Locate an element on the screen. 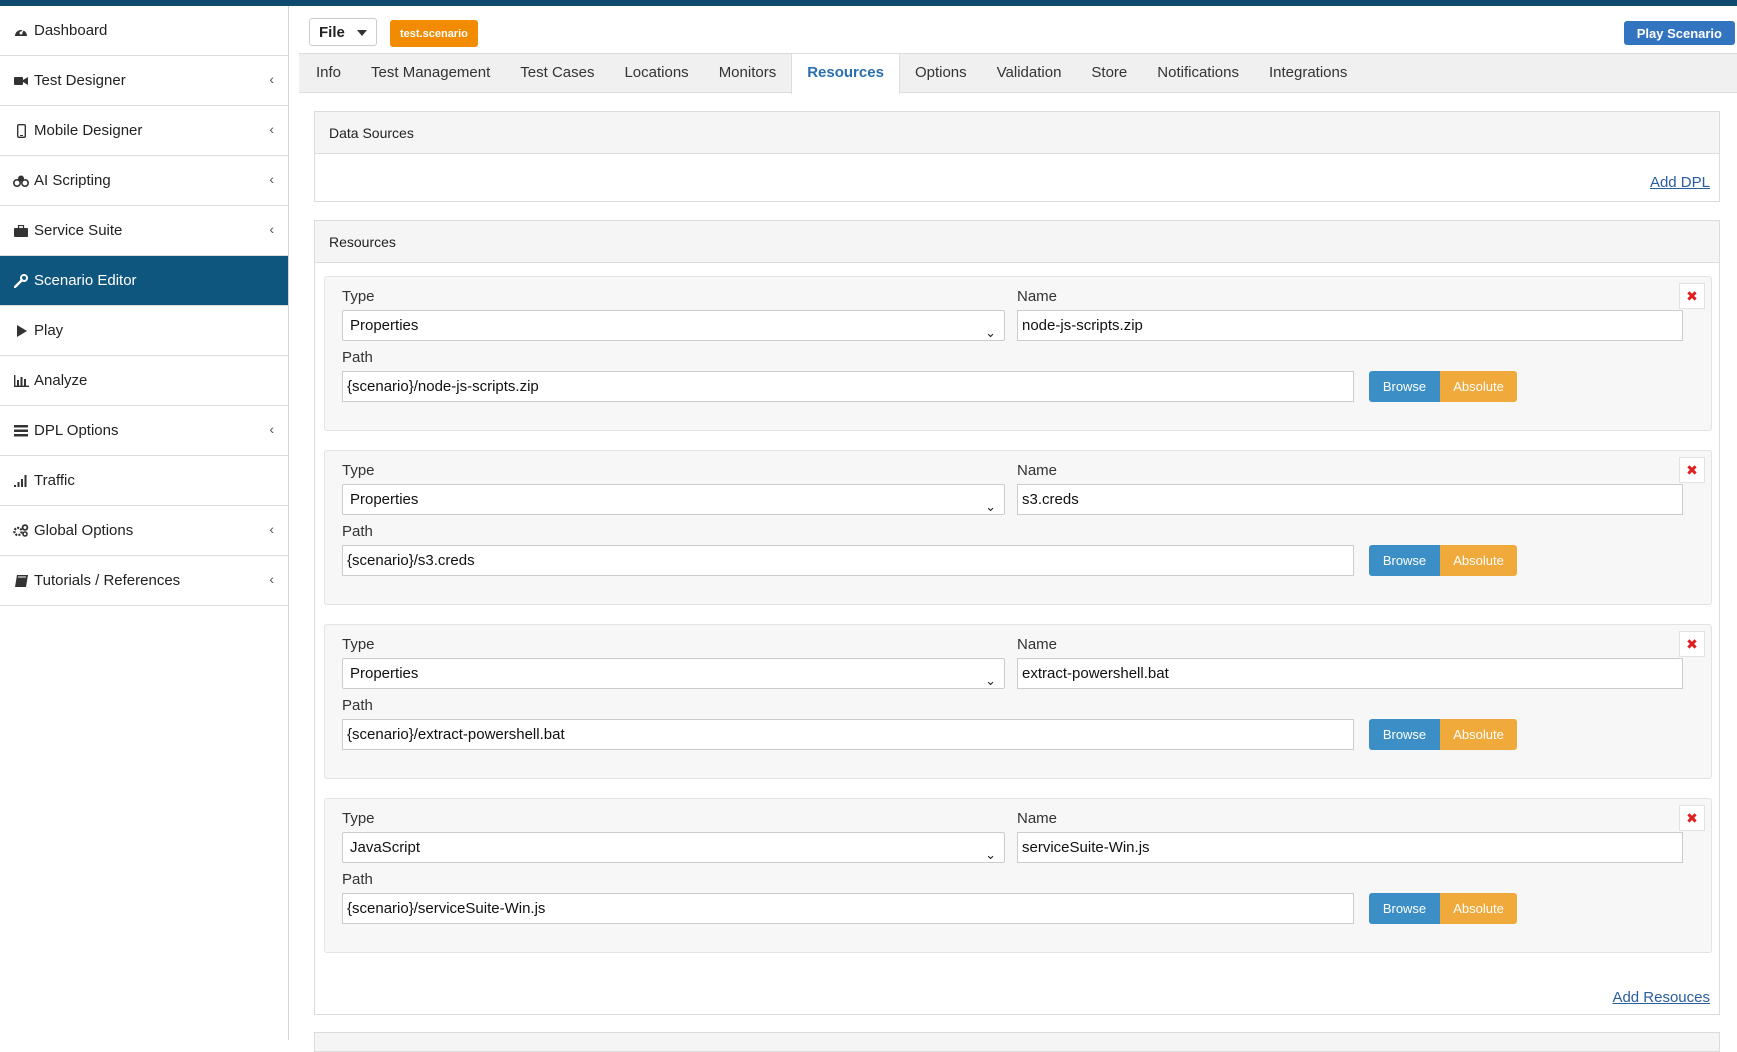 The height and width of the screenshot is (1052, 1737). sidebar-item-label: Service Suite is located at coordinates (78, 230).